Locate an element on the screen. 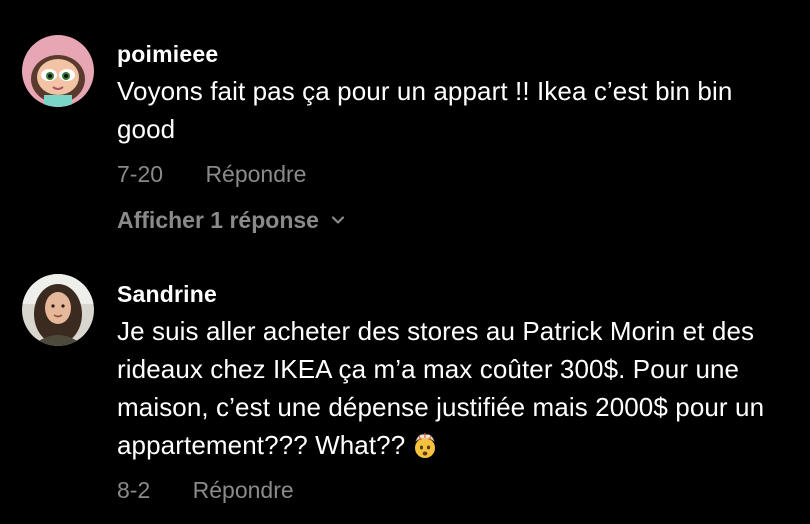 The height and width of the screenshot is (524, 810). comment-date: 8-2 is located at coordinates (134, 490).